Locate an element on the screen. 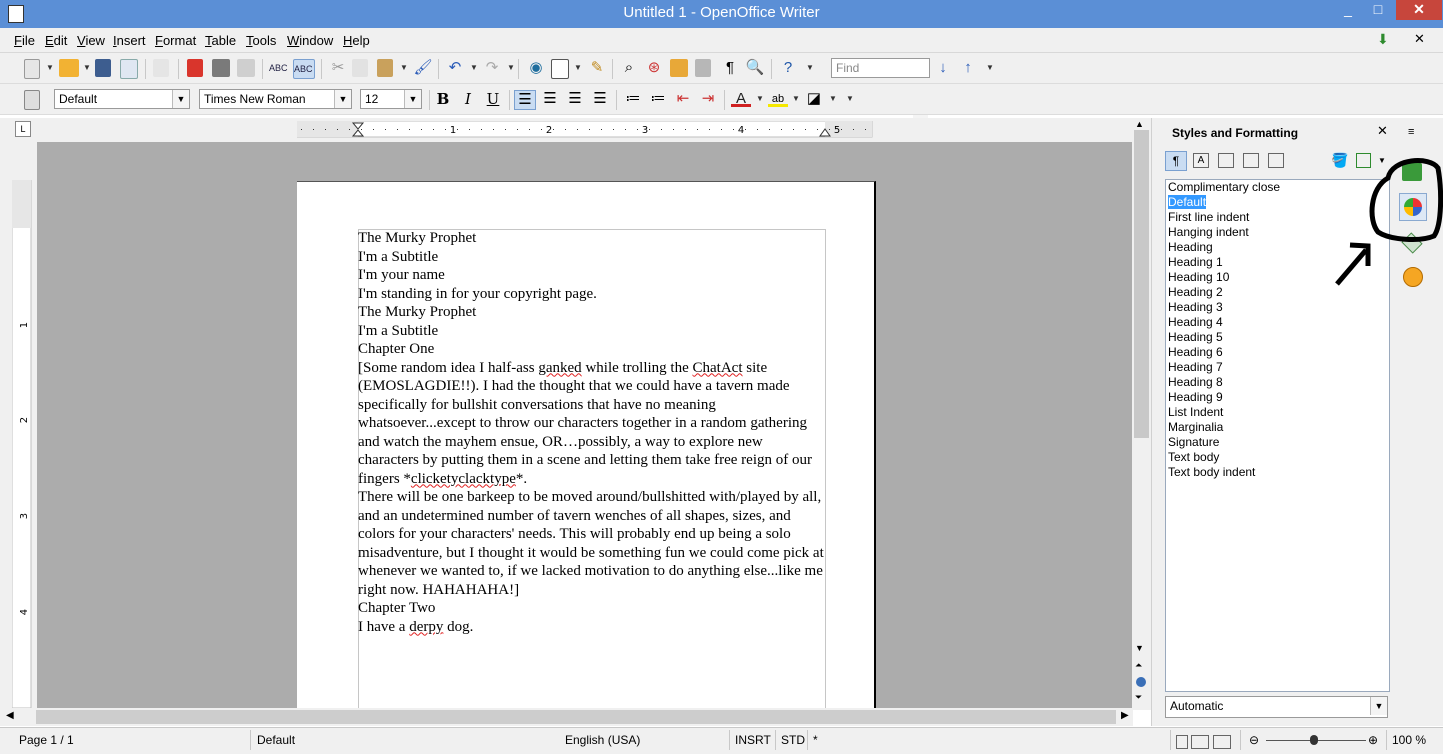 Image resolution: width=1443 pixels, height=754 pixels. single-page-view-icon is located at coordinates (1182, 742).